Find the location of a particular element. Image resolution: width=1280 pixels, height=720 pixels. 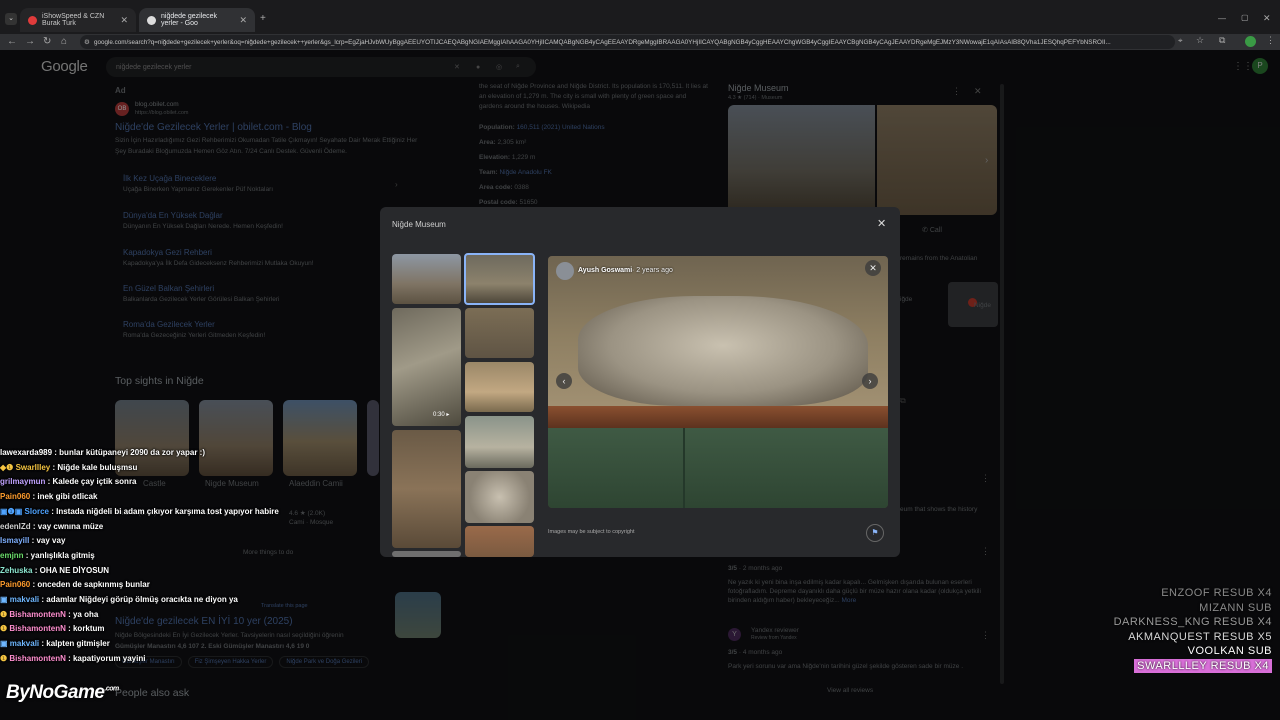

chat-text: : Niğde kale buluşmsu is located at coordinates (95, 467).